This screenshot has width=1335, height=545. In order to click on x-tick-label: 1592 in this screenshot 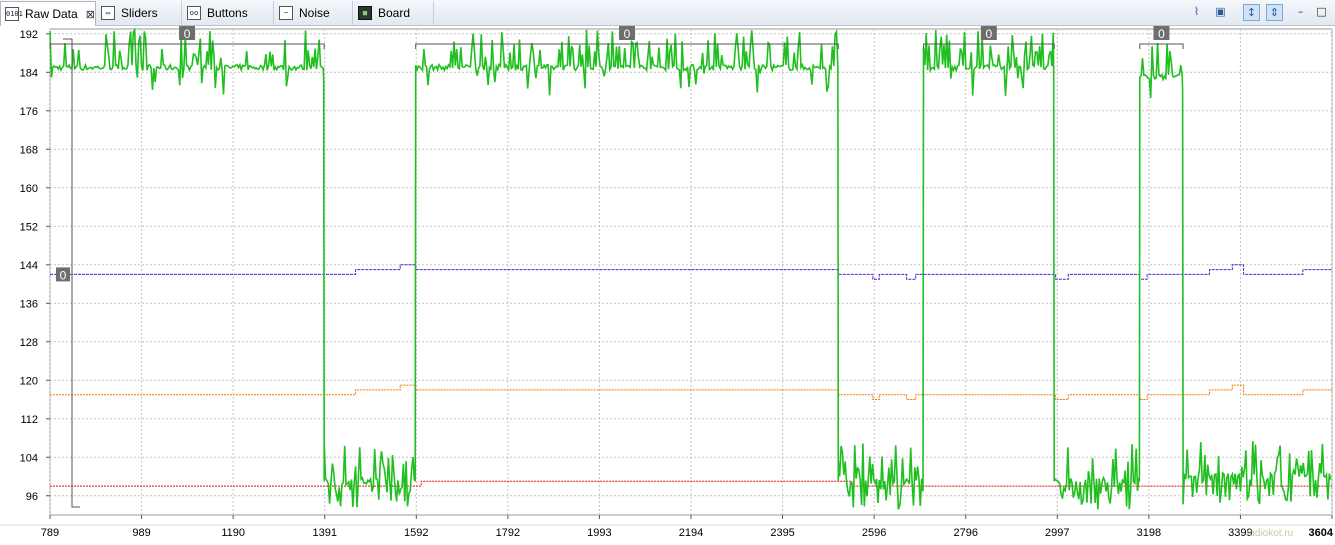, I will do `click(416, 533)`.